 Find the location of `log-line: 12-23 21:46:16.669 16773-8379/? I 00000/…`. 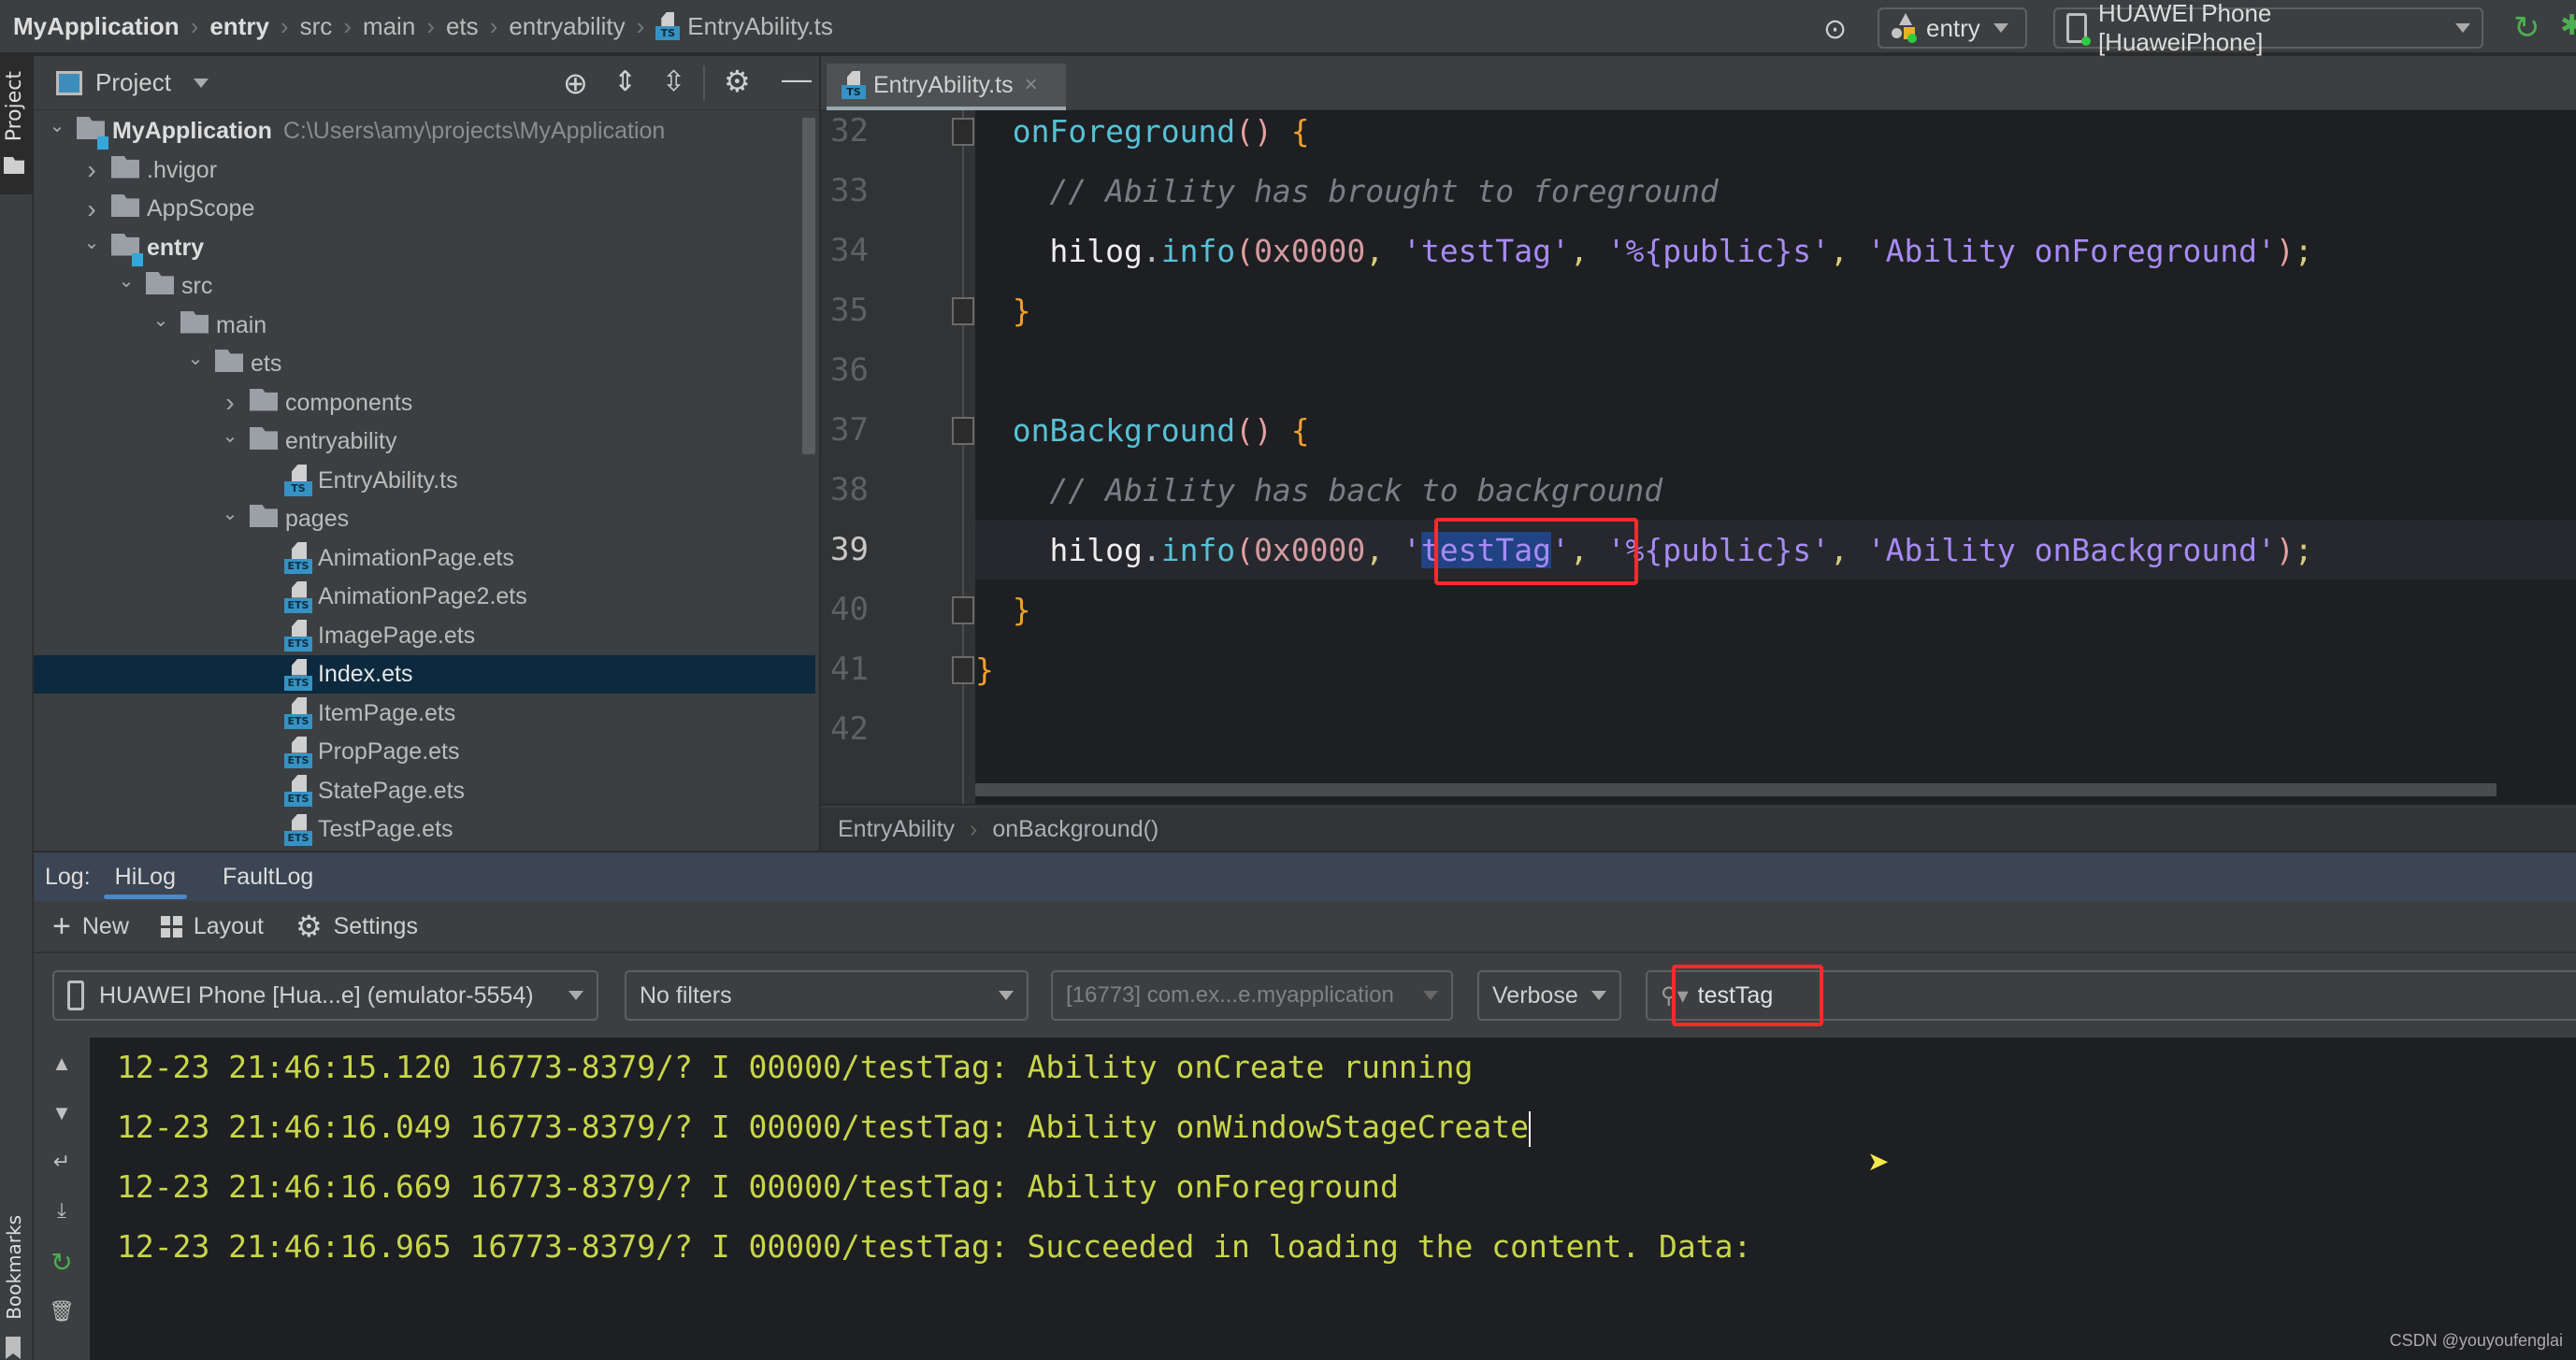

log-line: 12-23 21:46:16.669 16773-8379/? I 00000/… is located at coordinates (758, 1186).